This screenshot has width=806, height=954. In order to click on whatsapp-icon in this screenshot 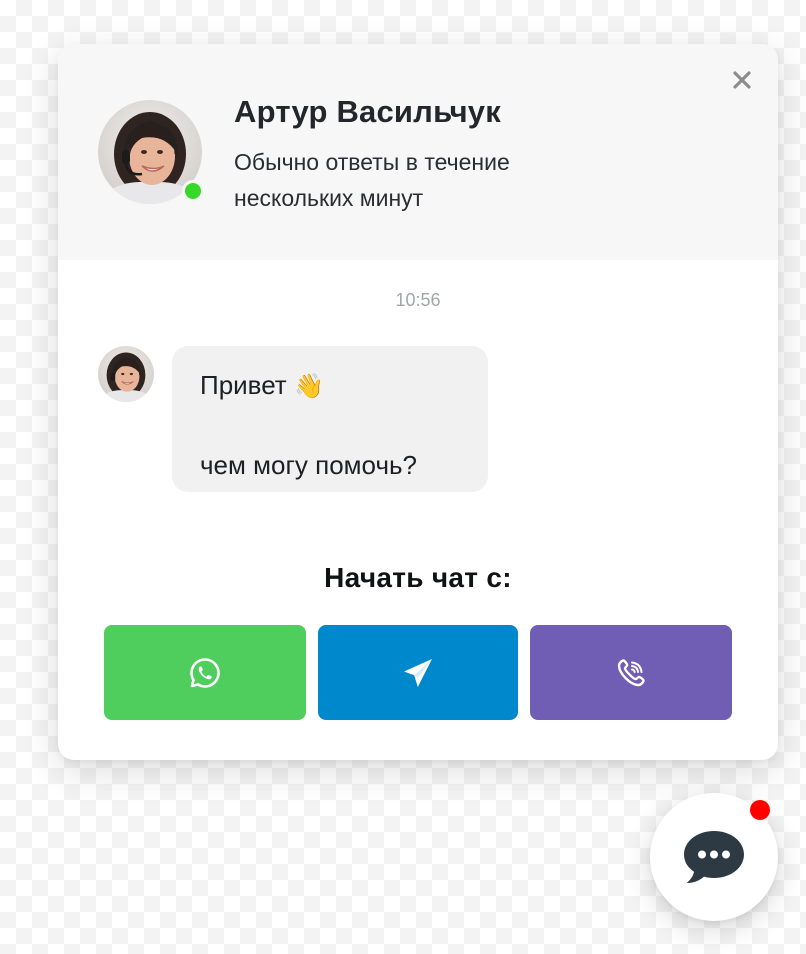, I will do `click(205, 672)`.